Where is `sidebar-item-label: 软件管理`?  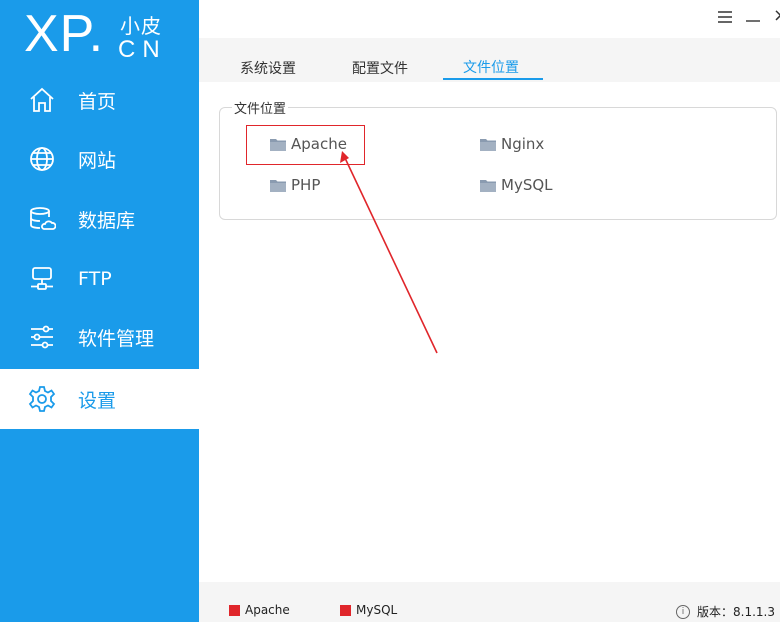 sidebar-item-label: 软件管理 is located at coordinates (116, 338).